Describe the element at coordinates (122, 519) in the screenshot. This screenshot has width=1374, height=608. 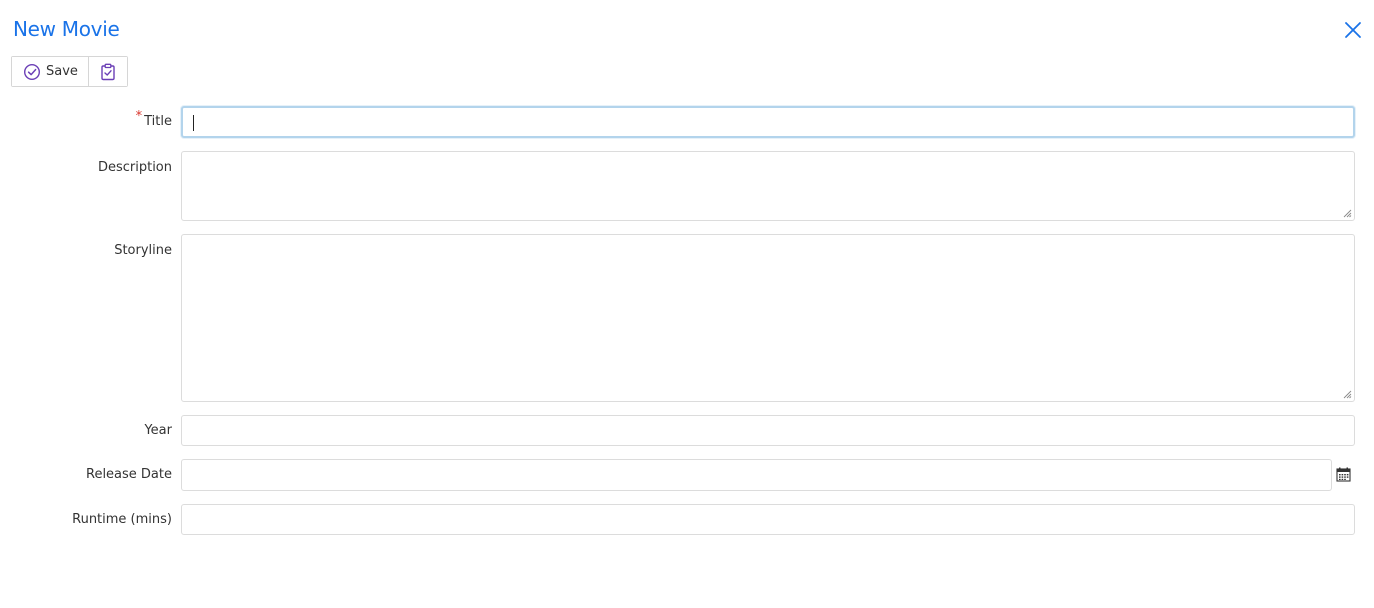
I see `runtime-label: Runtime (mins)` at that location.